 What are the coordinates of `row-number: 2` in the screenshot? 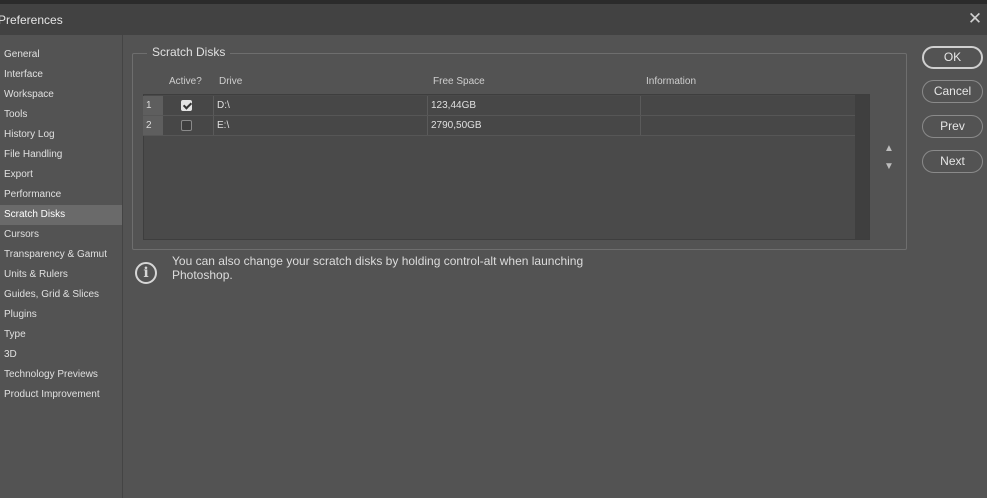 It's located at (153, 125).